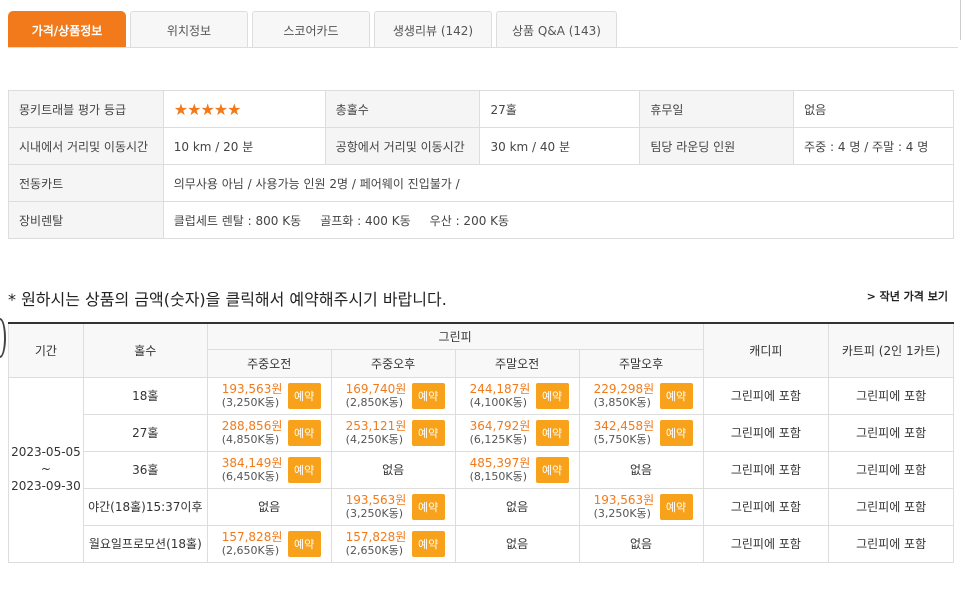  What do you see at coordinates (145, 543) in the screenshot?
I see `holes-cell: 월요일프로모션(18홀)` at bounding box center [145, 543].